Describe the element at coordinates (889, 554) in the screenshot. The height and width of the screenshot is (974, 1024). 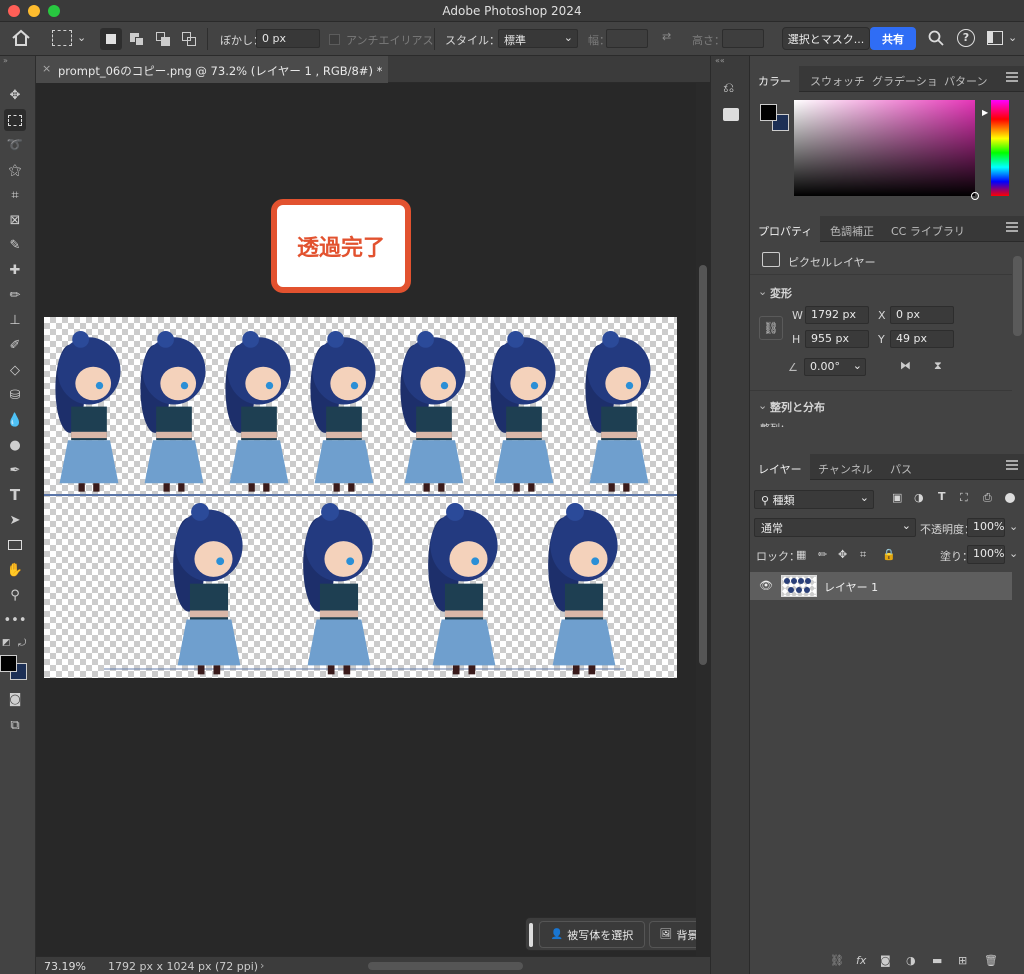
I see `lock-all-icon: 🔒` at that location.